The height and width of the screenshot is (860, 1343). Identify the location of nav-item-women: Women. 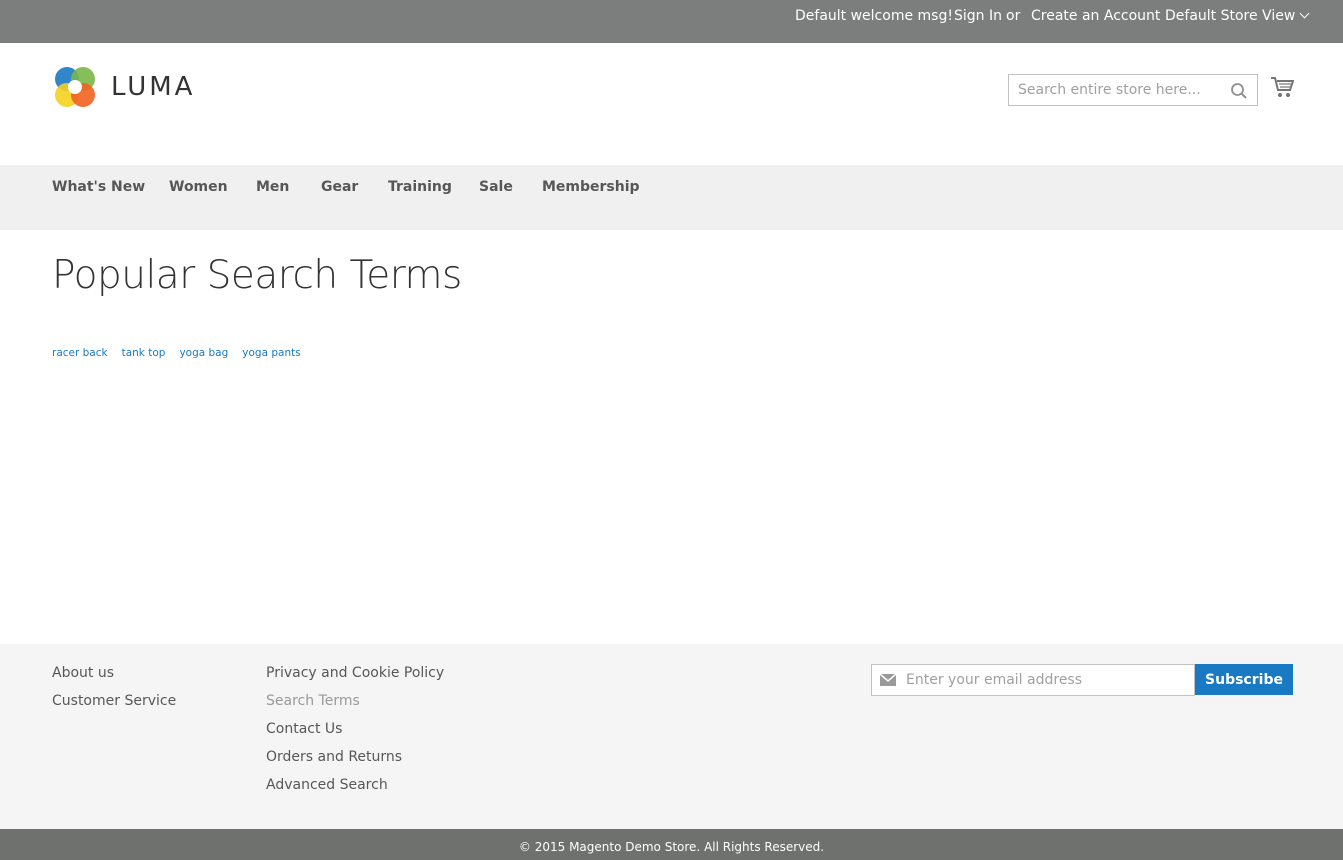
(198, 187).